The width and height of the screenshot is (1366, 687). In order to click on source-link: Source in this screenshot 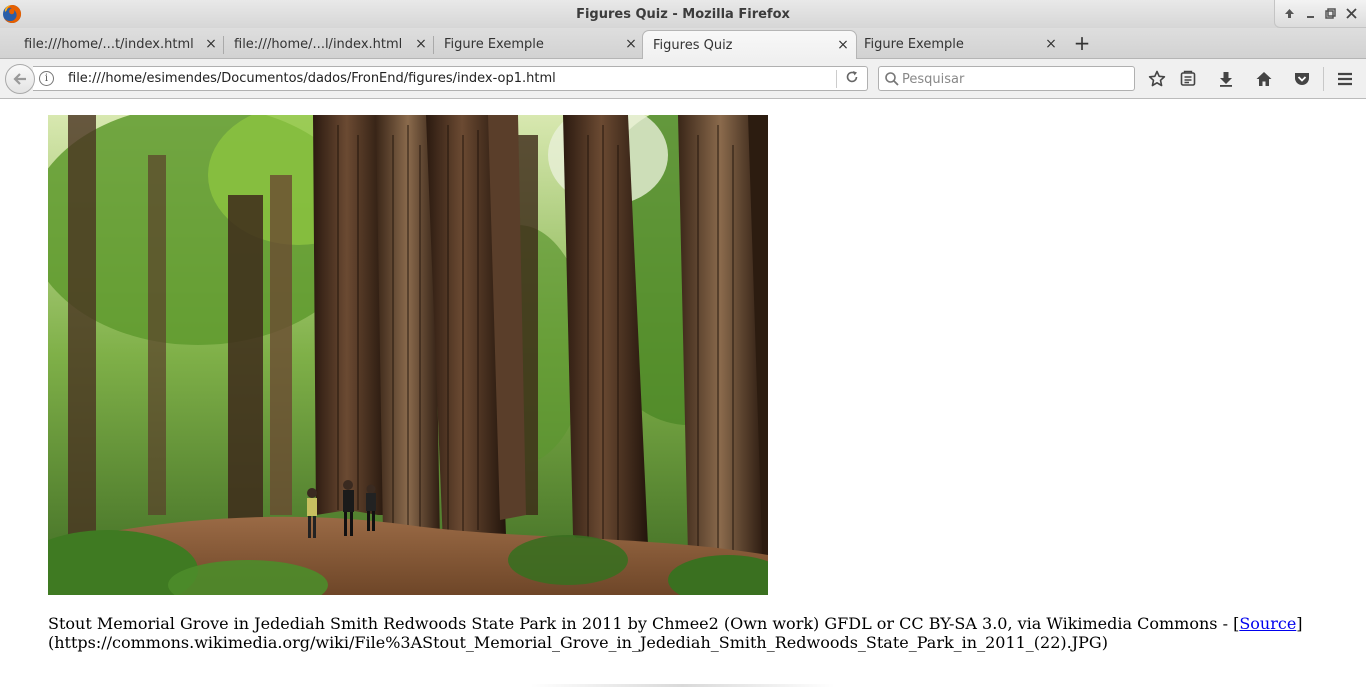, I will do `click(1267, 623)`.